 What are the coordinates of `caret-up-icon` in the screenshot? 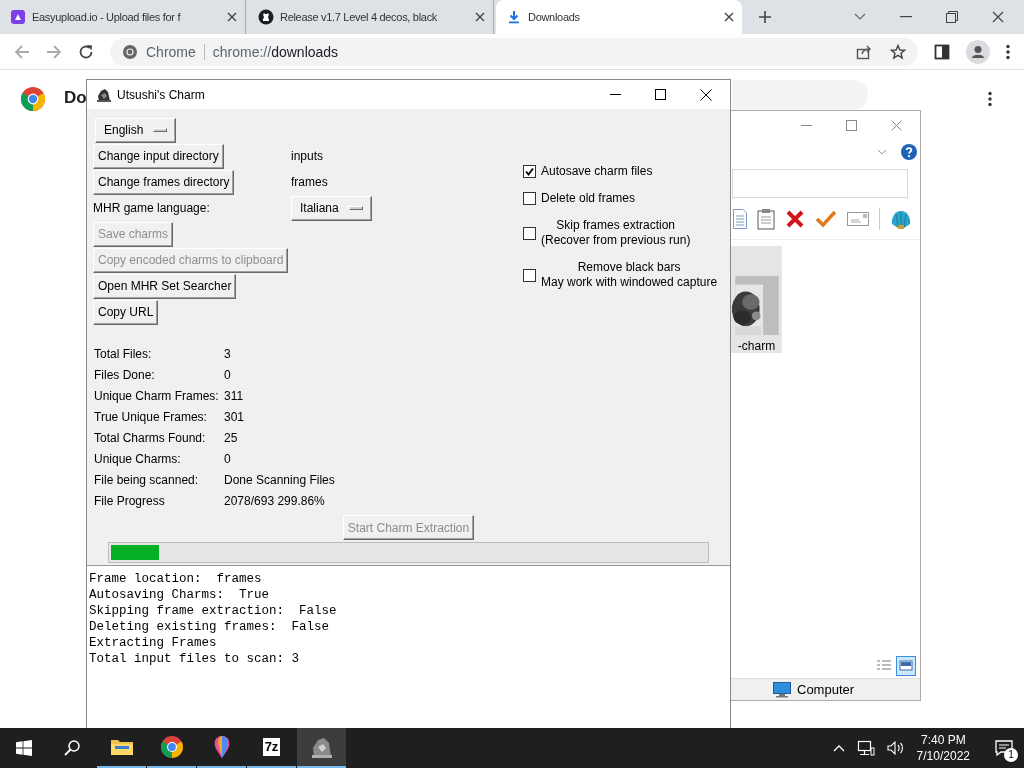 It's located at (838, 748).